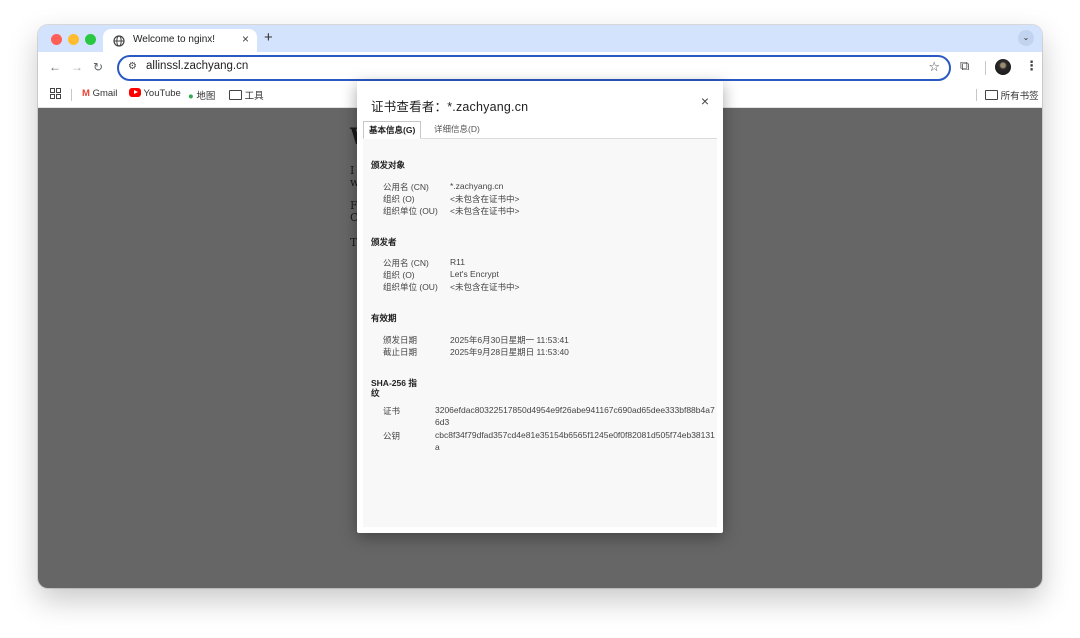 The width and height of the screenshot is (1080, 638). Describe the element at coordinates (132, 66) in the screenshot. I see `site-info-icon: ⚙` at that location.